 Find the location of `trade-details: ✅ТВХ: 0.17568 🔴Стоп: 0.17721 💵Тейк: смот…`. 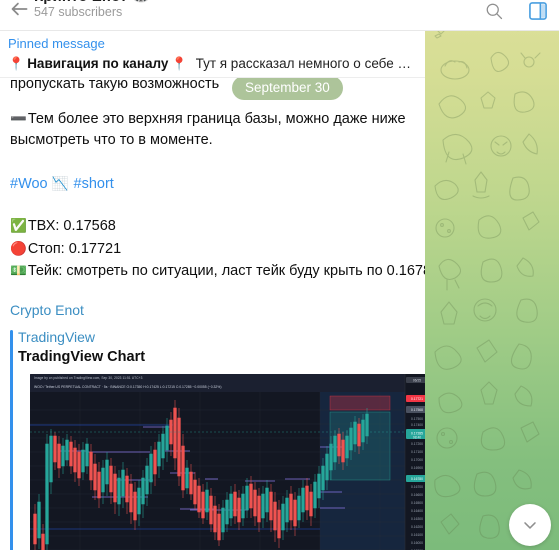

trade-details: ✅ТВХ: 0.17568 🔴Стоп: 0.17721 💵Тейк: смот… is located at coordinates (217, 249).